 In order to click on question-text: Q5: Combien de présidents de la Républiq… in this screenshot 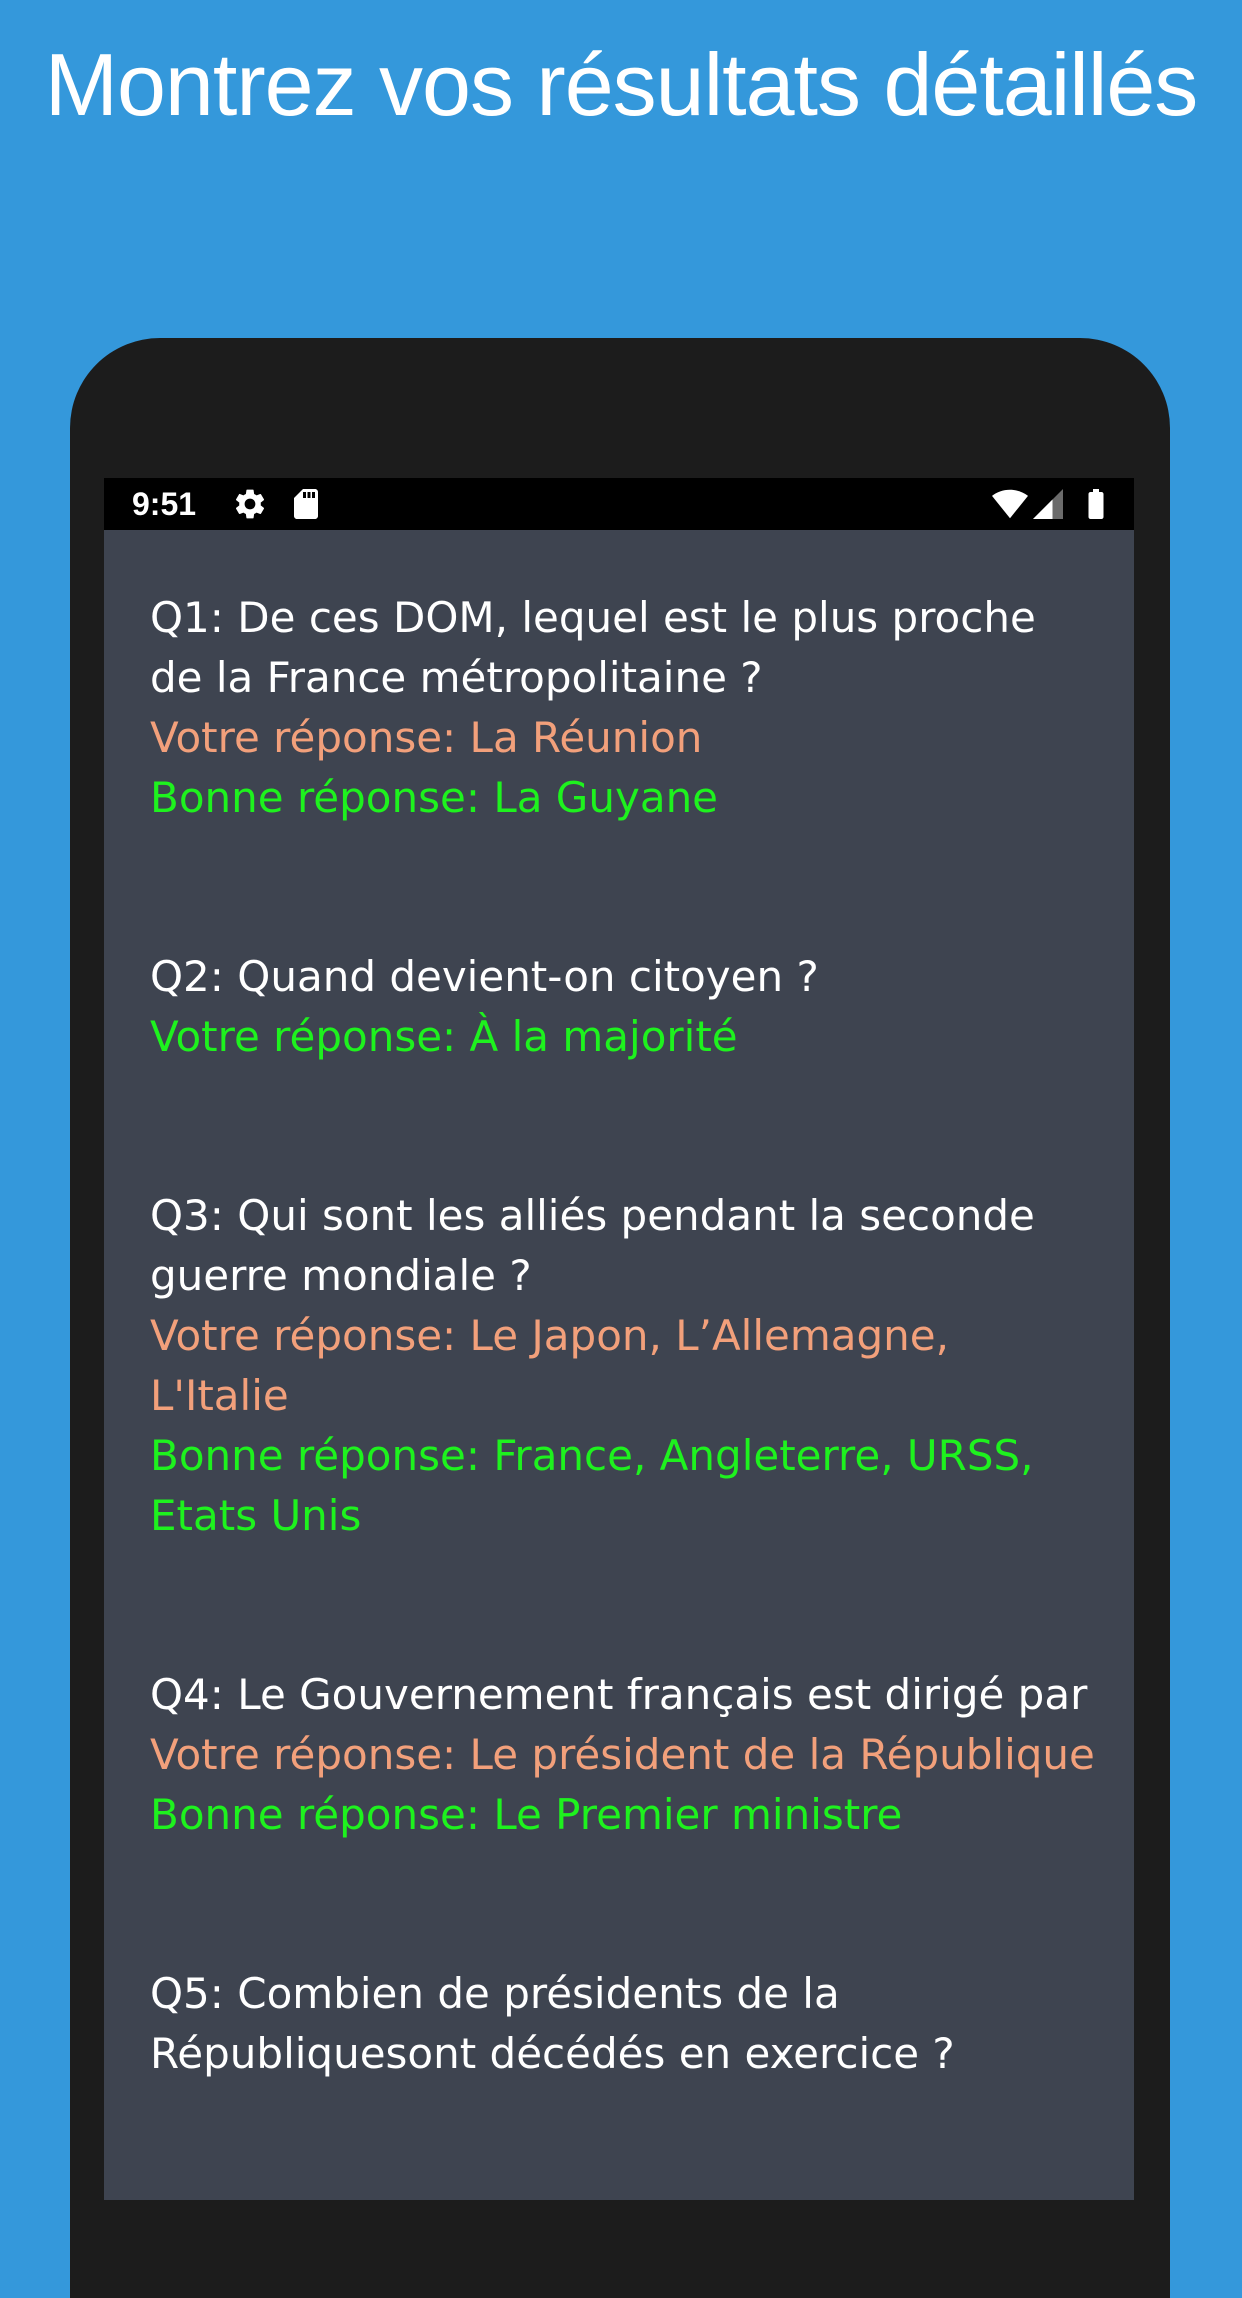, I will do `click(552, 2023)`.